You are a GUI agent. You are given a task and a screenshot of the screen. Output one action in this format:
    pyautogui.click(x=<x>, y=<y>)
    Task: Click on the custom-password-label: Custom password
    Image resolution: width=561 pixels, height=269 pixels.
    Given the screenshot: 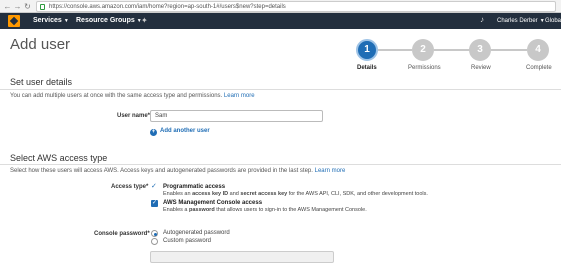 What is the action you would take?
    pyautogui.click(x=187, y=241)
    